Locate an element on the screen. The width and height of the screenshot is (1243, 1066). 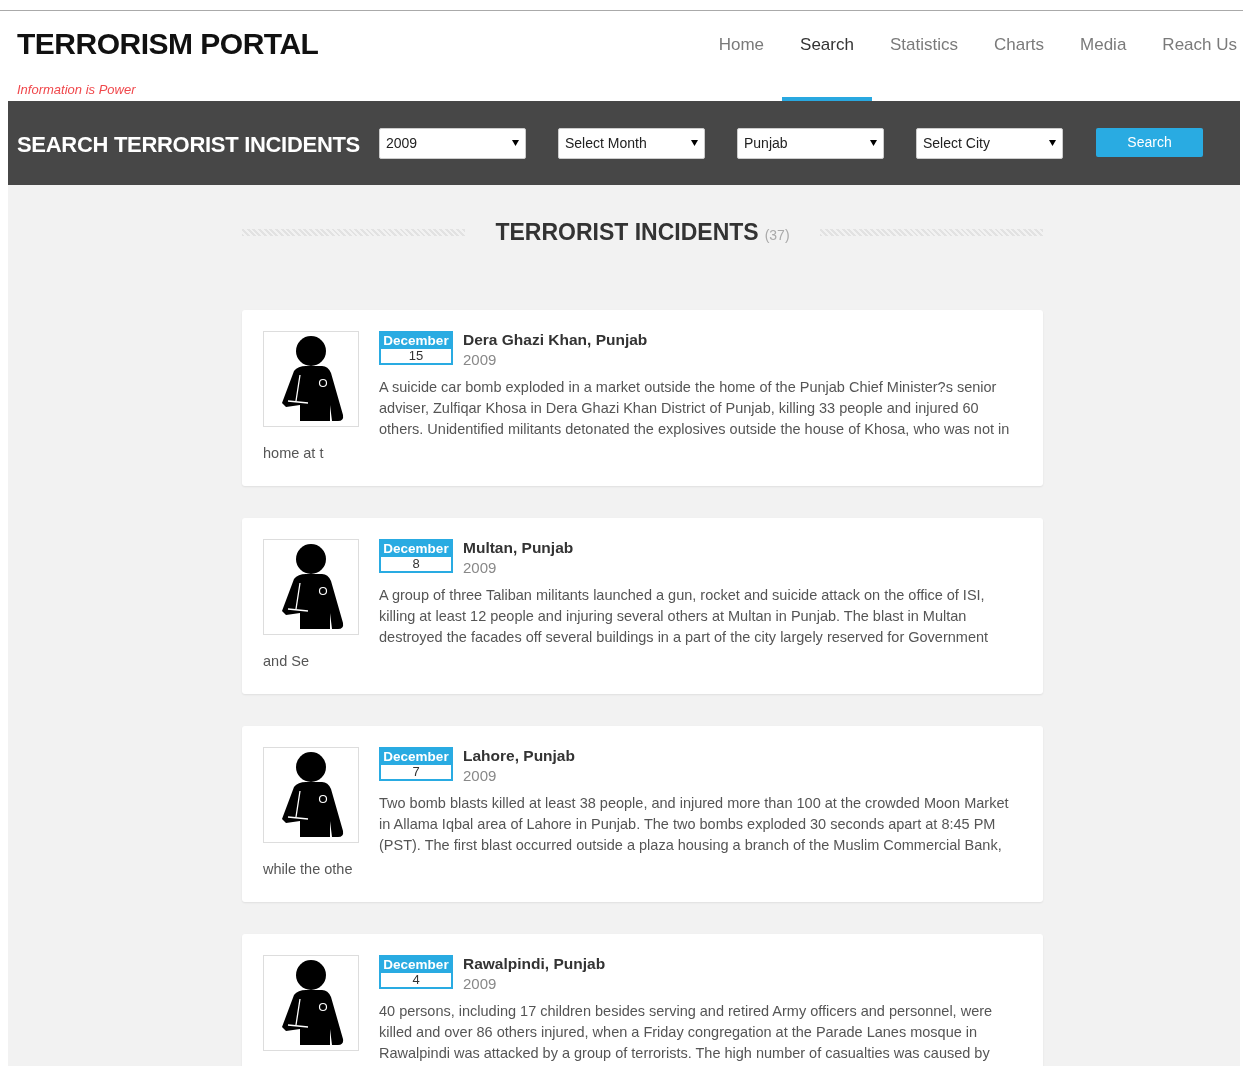
incident-description: while the othe is located at coordinates (308, 869).